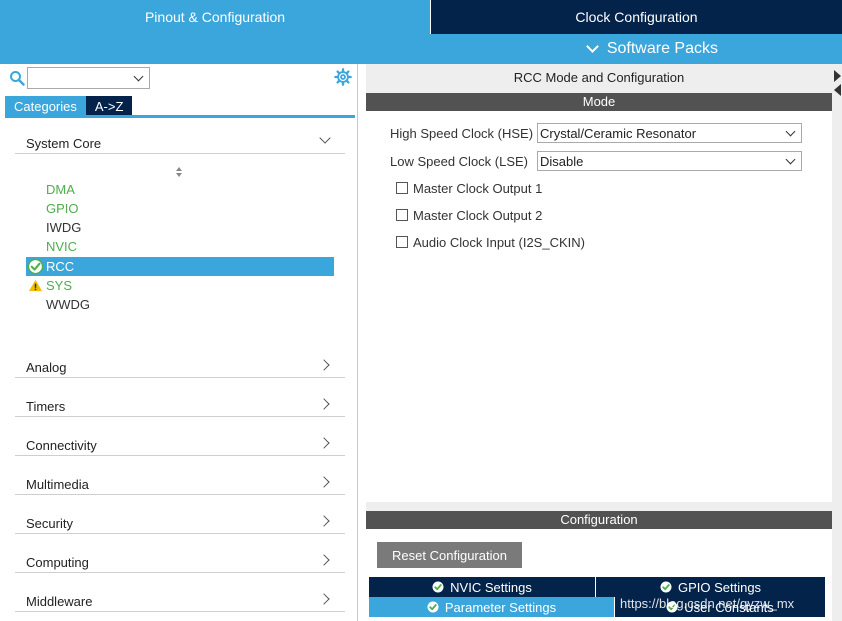  What do you see at coordinates (61, 445) in the screenshot?
I see `category-label: Connectivity` at bounding box center [61, 445].